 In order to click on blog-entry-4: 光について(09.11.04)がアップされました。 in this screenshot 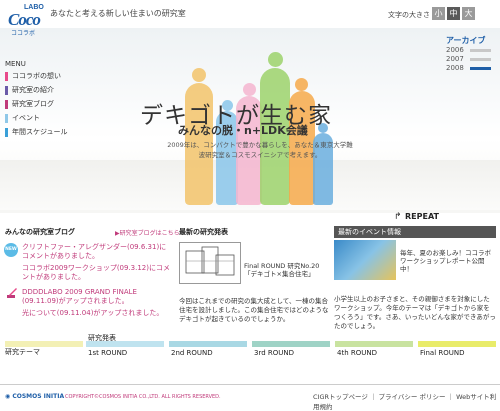, I will do `click(97, 313)`.